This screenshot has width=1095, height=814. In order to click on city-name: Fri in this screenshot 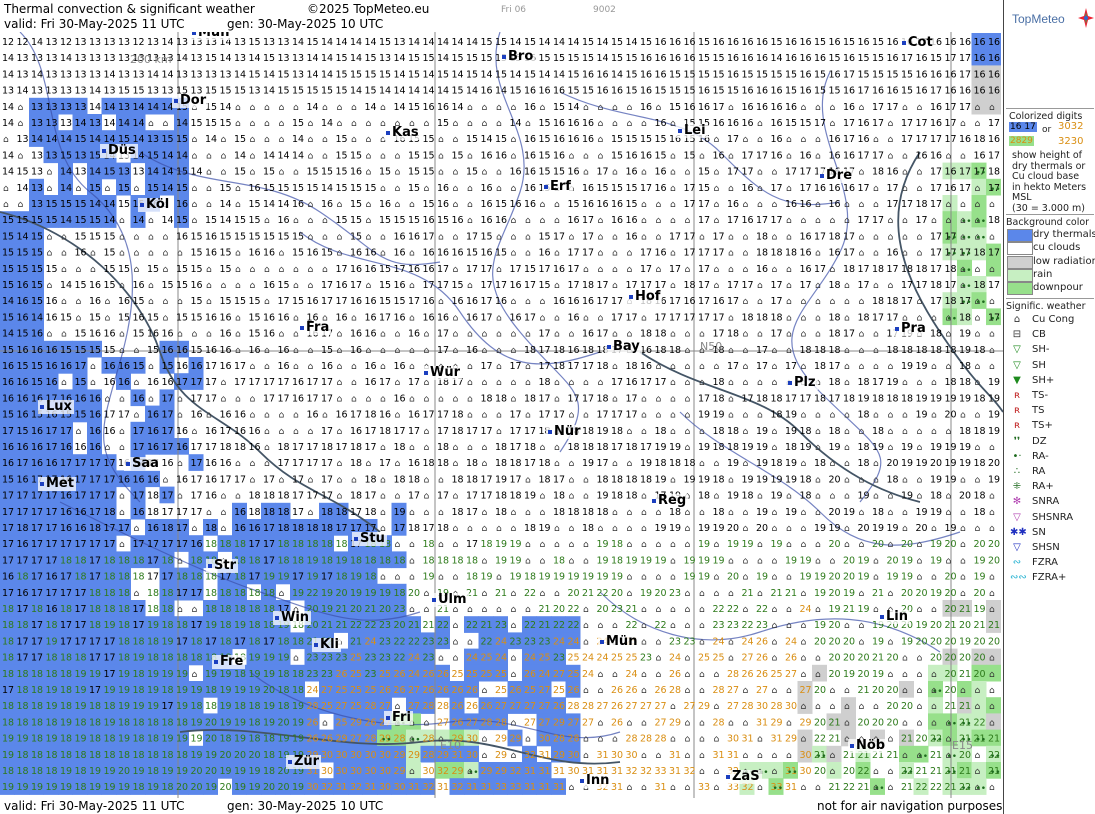, I will do `click(401, 717)`.